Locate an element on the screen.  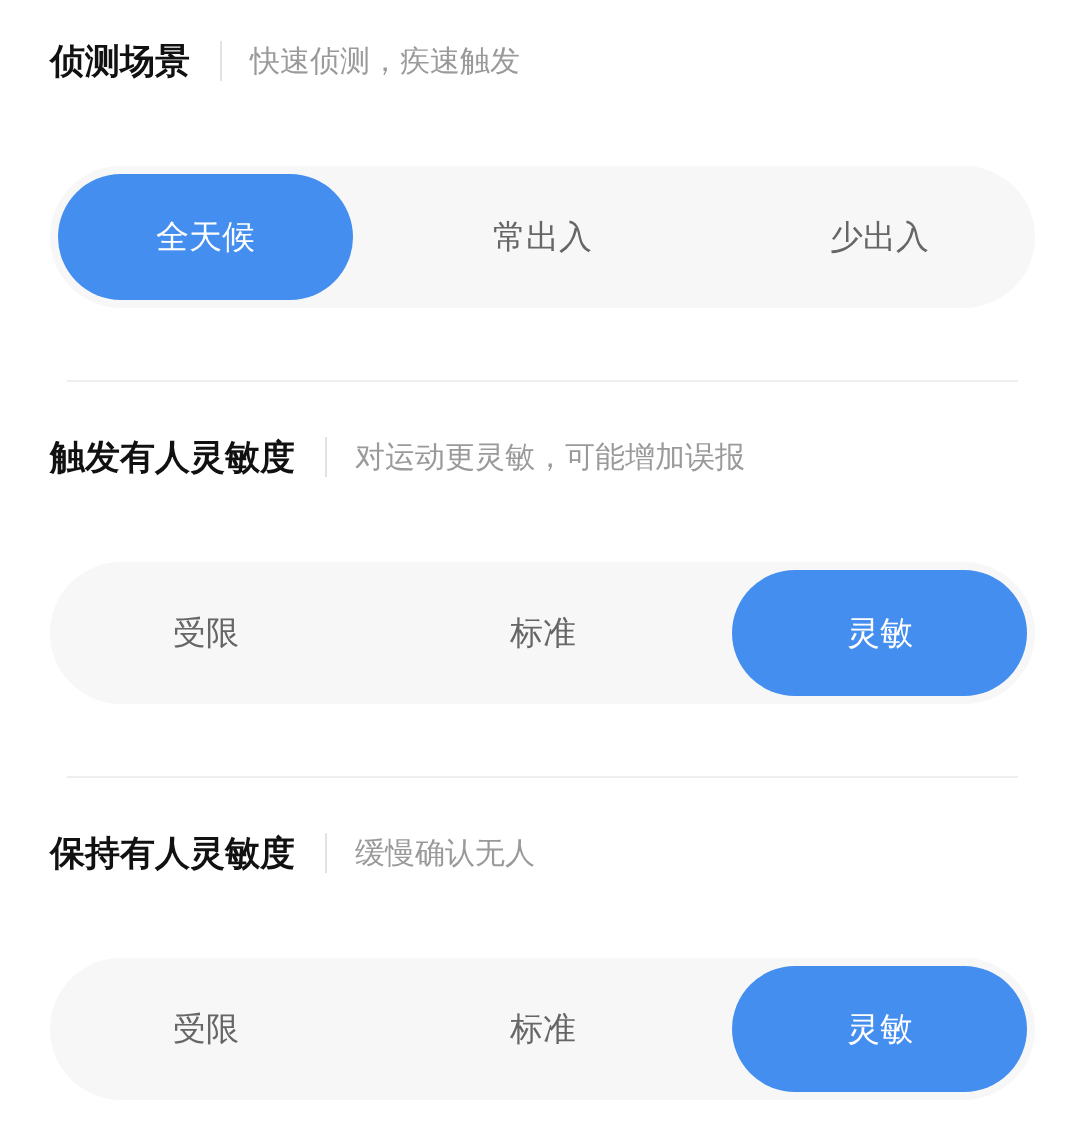
segment-option: 全天候 is located at coordinates (205, 237).